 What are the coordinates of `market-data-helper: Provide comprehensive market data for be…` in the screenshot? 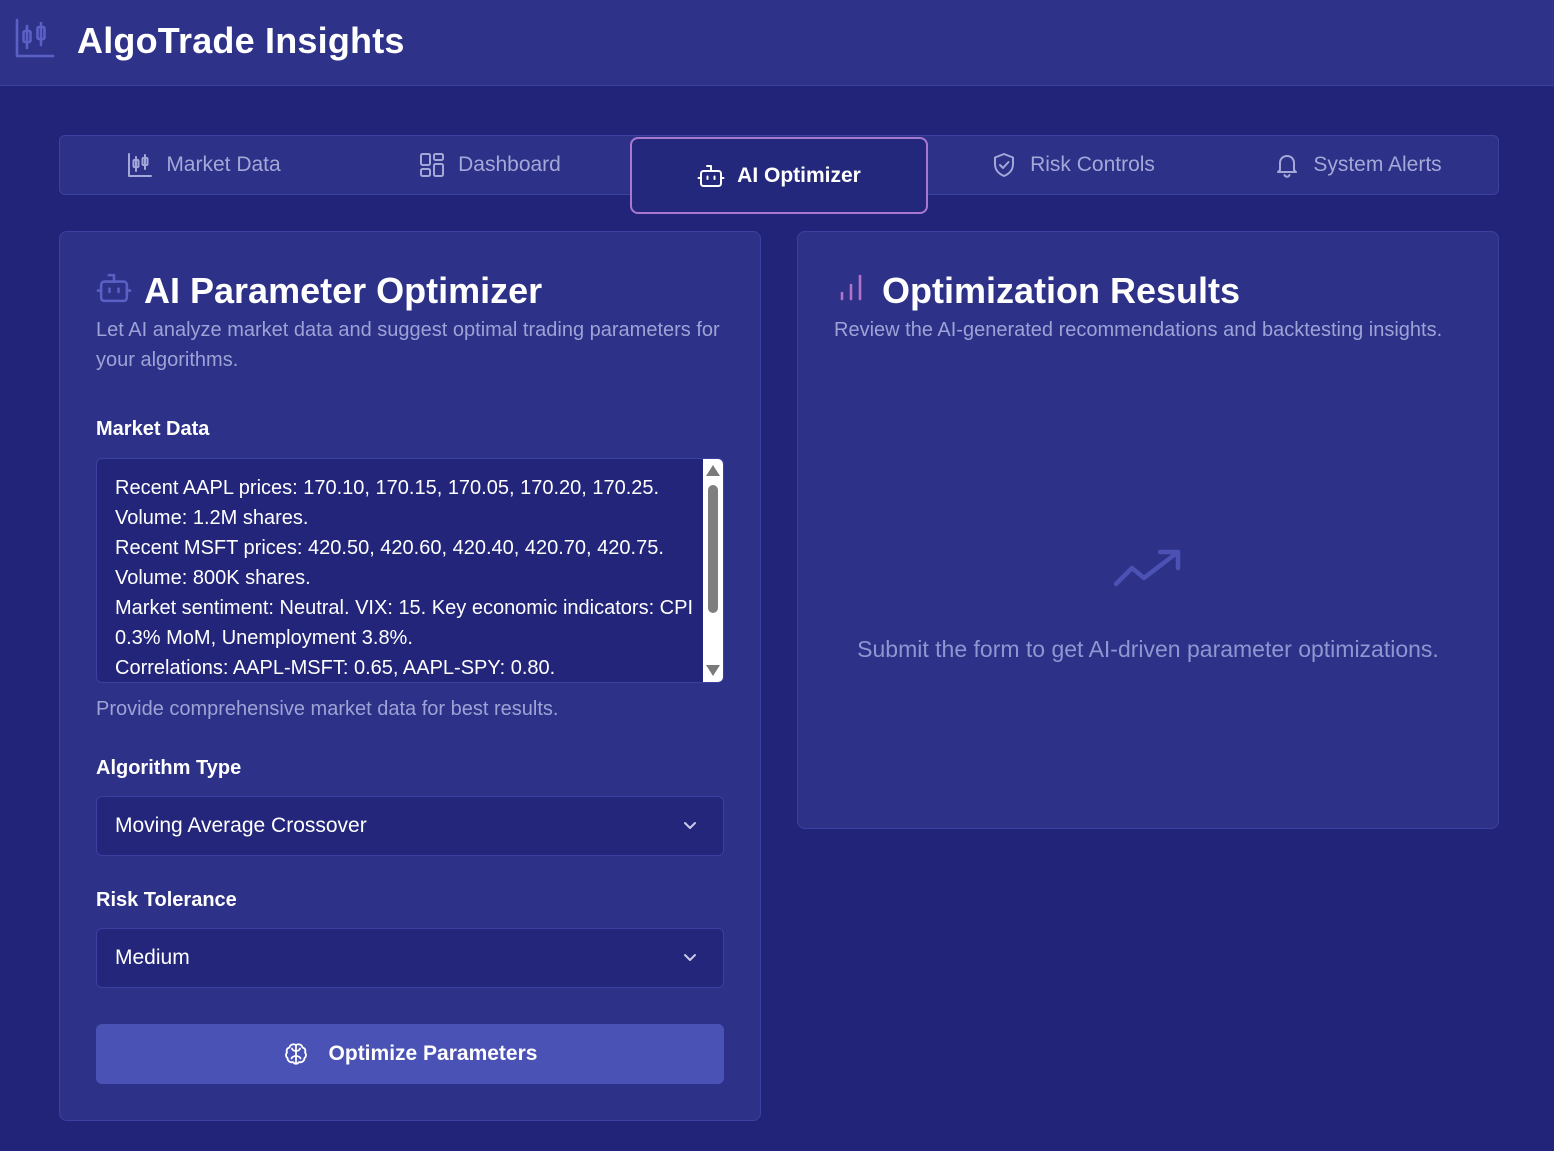 It's located at (327, 709).